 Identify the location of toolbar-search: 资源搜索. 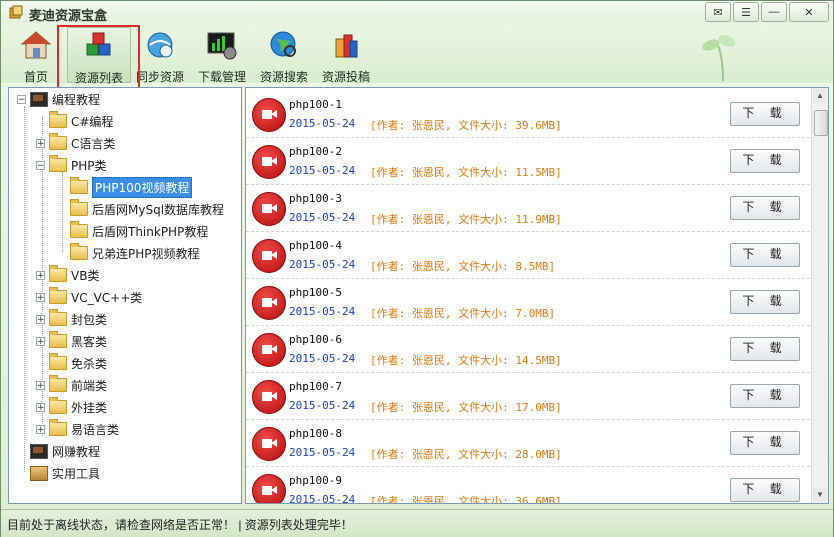
(284, 55).